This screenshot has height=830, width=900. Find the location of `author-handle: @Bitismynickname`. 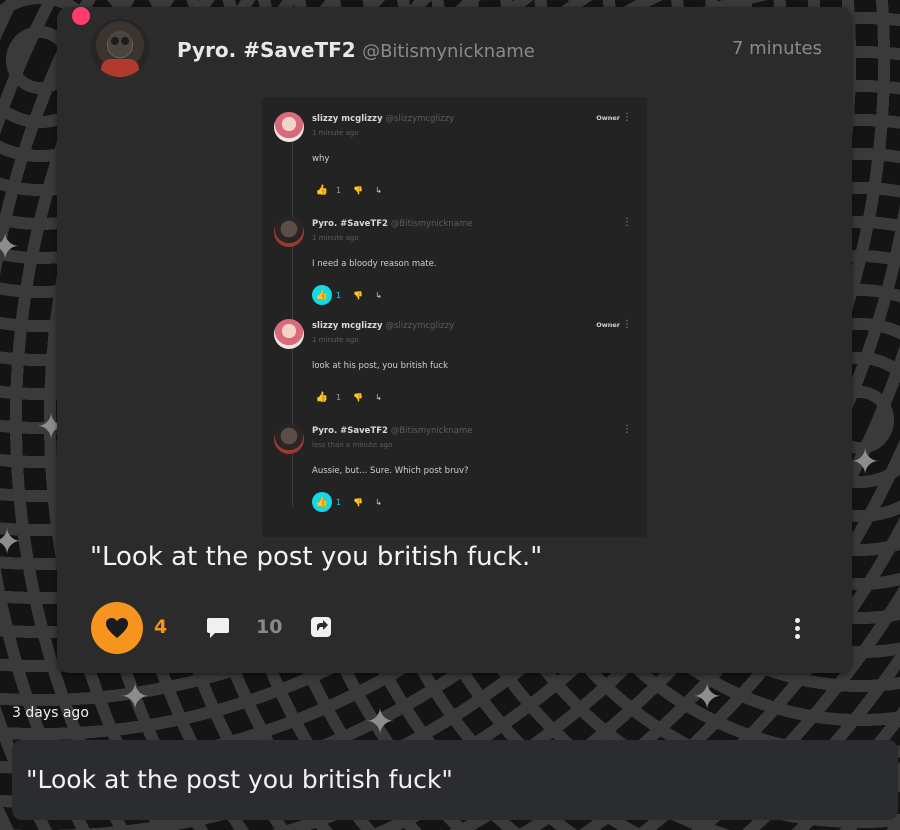

author-handle: @Bitismynickname is located at coordinates (448, 51).